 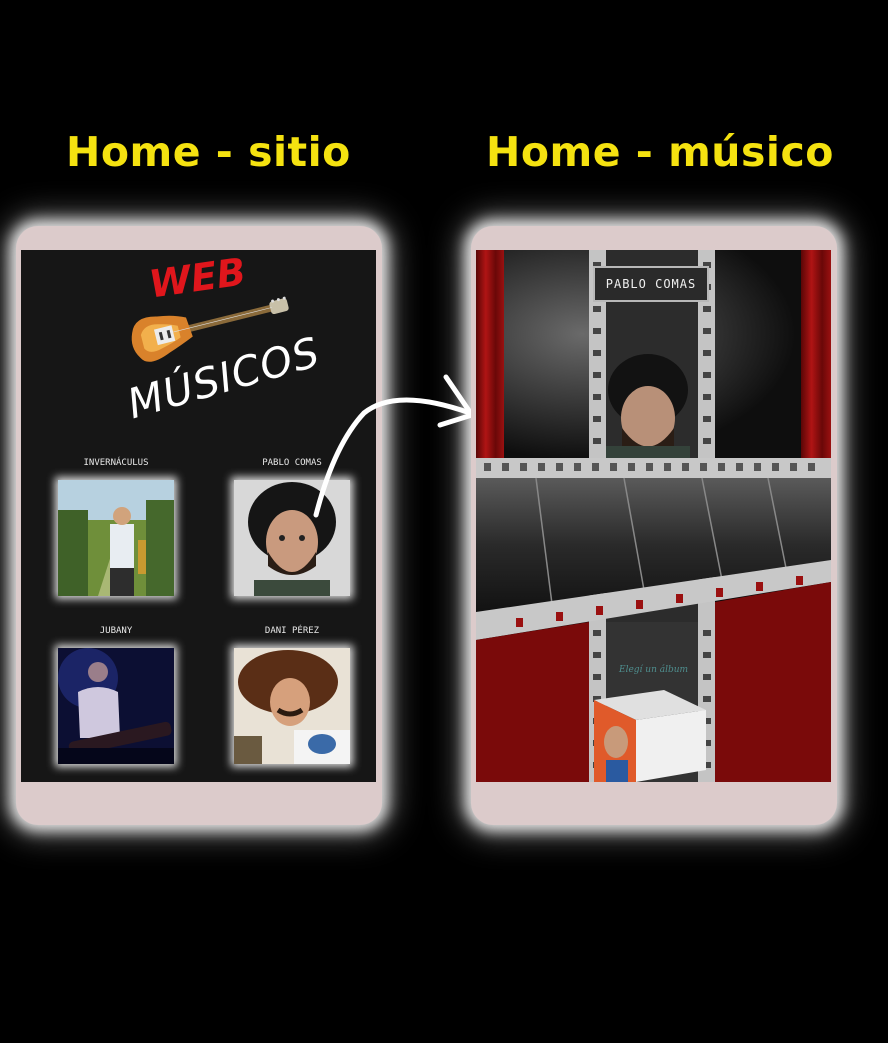 What do you see at coordinates (660, 152) in the screenshot?
I see `heading-musician-home: Home - músico` at bounding box center [660, 152].